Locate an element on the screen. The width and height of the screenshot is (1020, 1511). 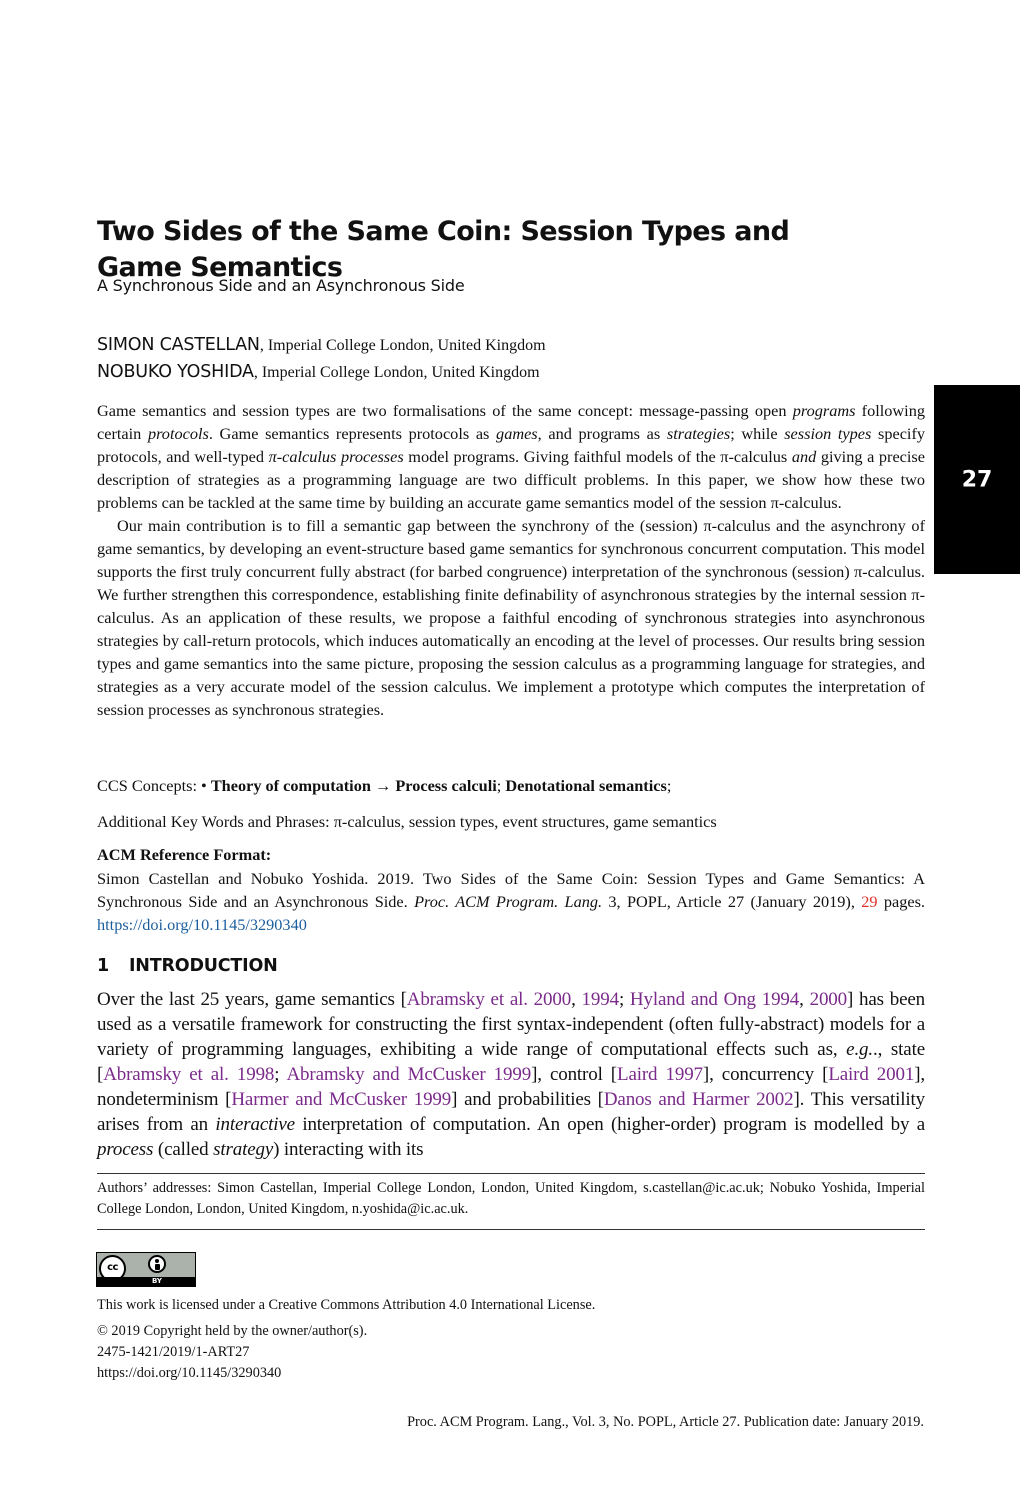
emphasis-text: protocols is located at coordinates (178, 433).